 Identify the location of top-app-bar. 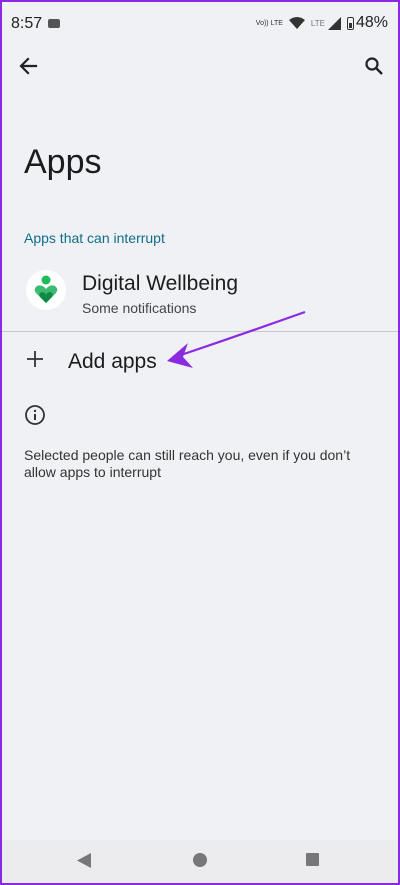
(200, 70).